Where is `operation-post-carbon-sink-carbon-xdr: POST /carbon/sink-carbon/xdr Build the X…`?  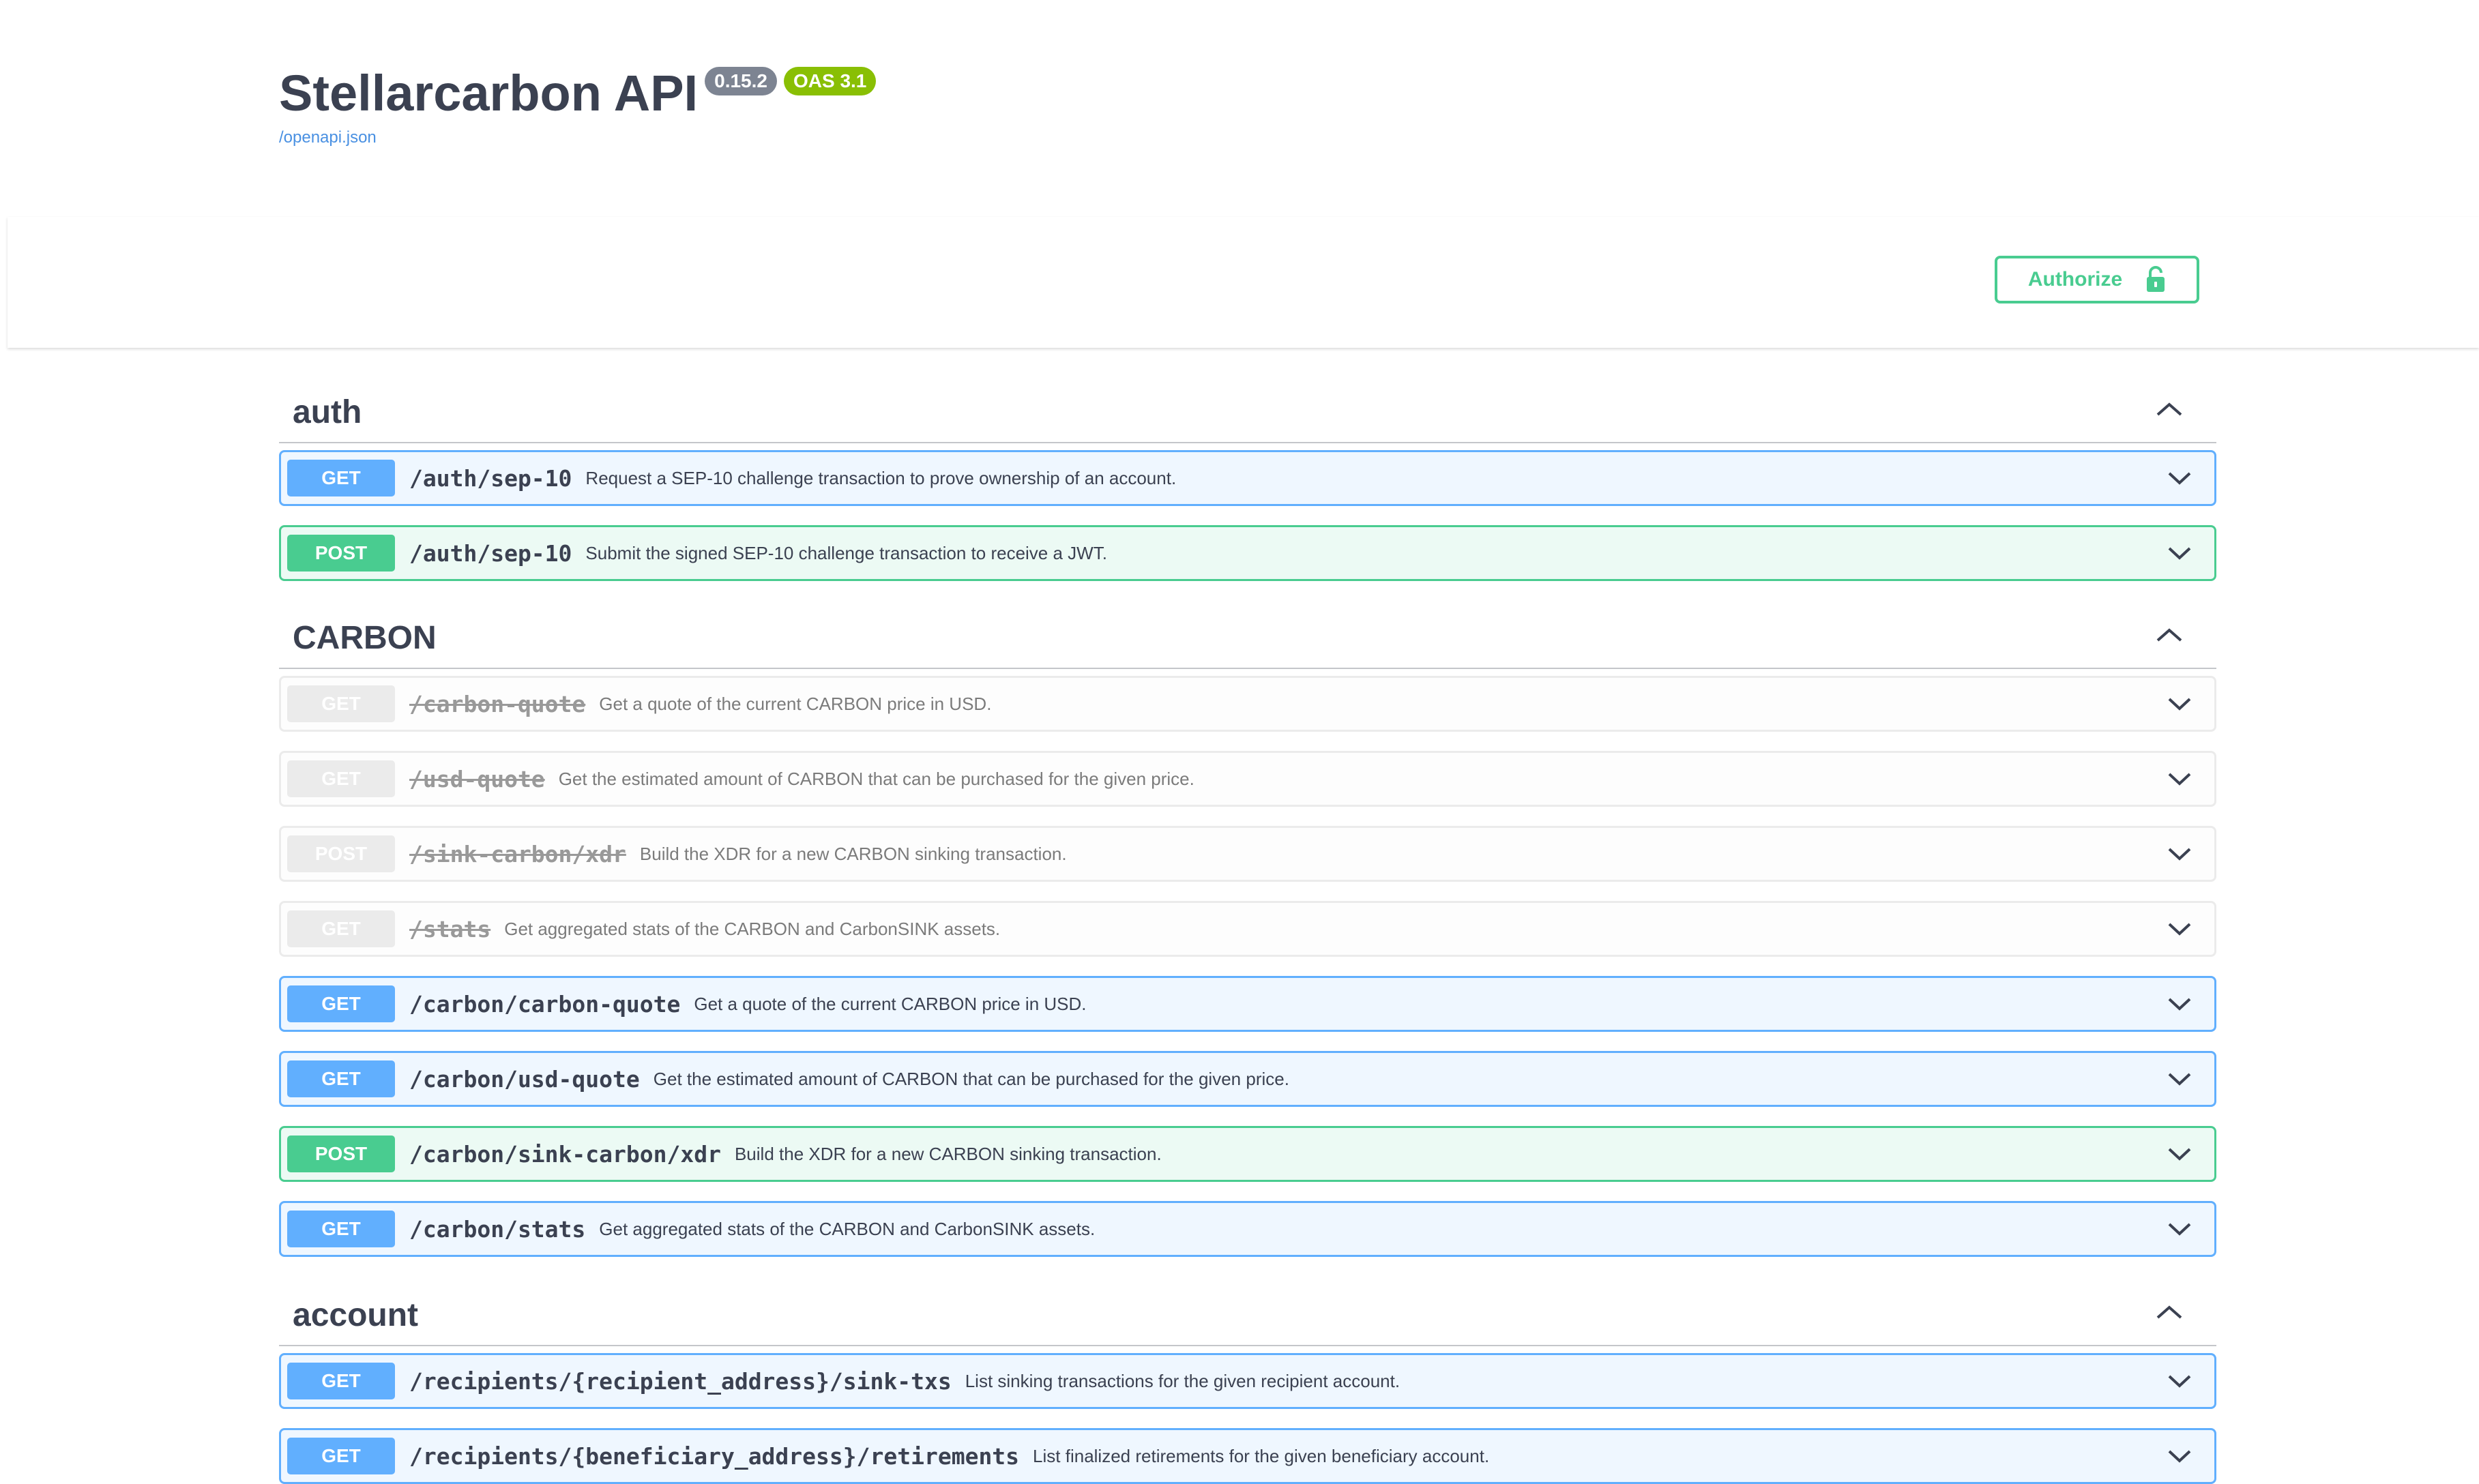 operation-post-carbon-sink-carbon-xdr: POST /carbon/sink-carbon/xdr Build the X… is located at coordinates (1247, 1154).